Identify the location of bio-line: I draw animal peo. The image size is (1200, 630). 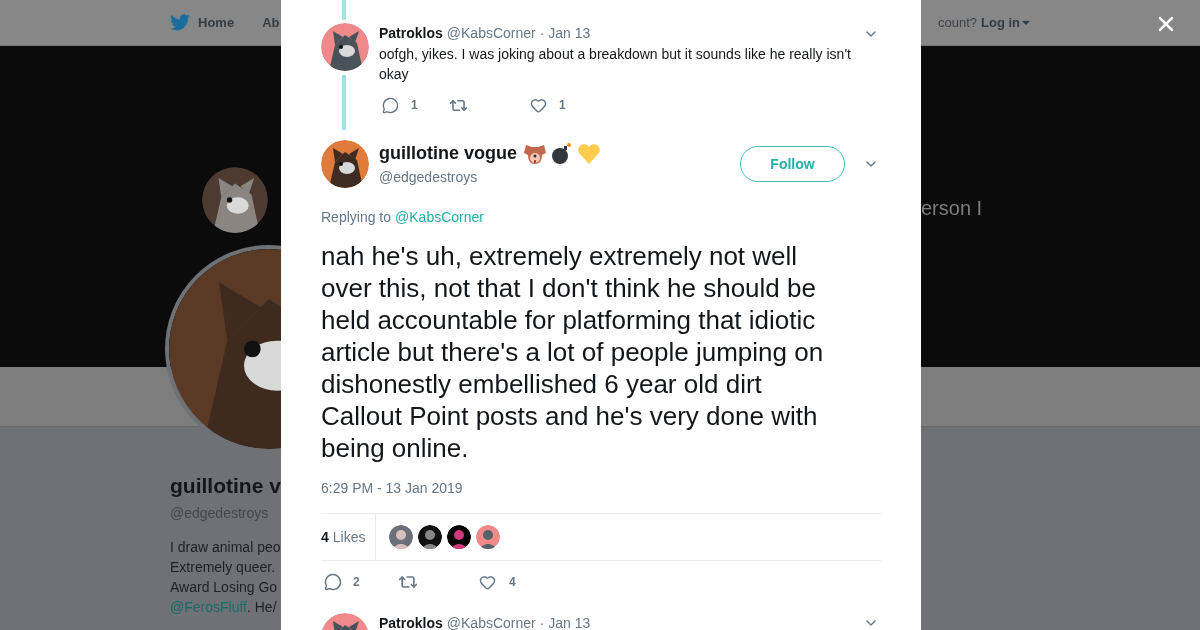
(225, 547).